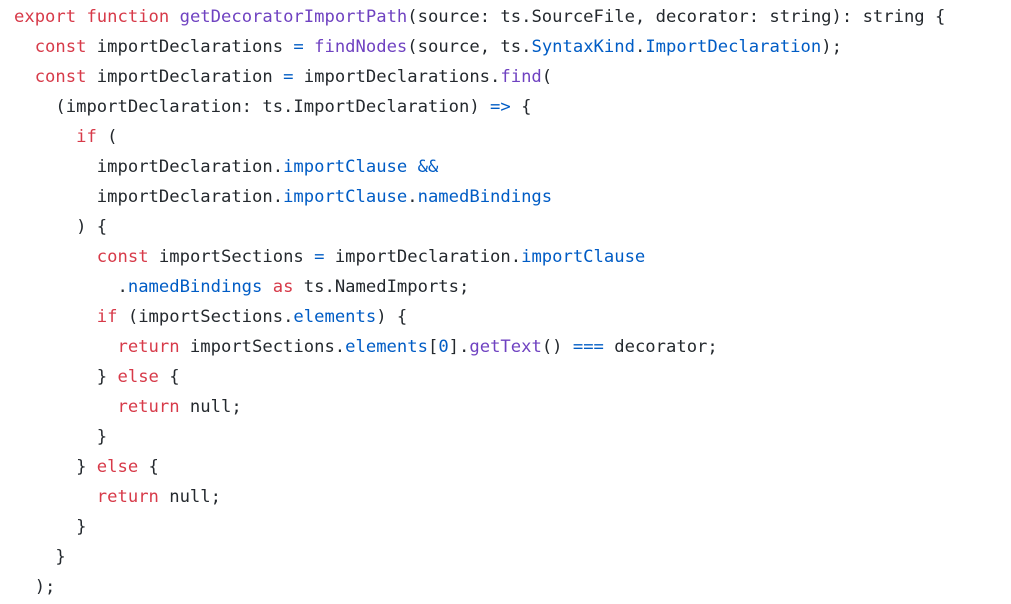 The image size is (1011, 604). I want to click on function-name: getText, so click(505, 347).